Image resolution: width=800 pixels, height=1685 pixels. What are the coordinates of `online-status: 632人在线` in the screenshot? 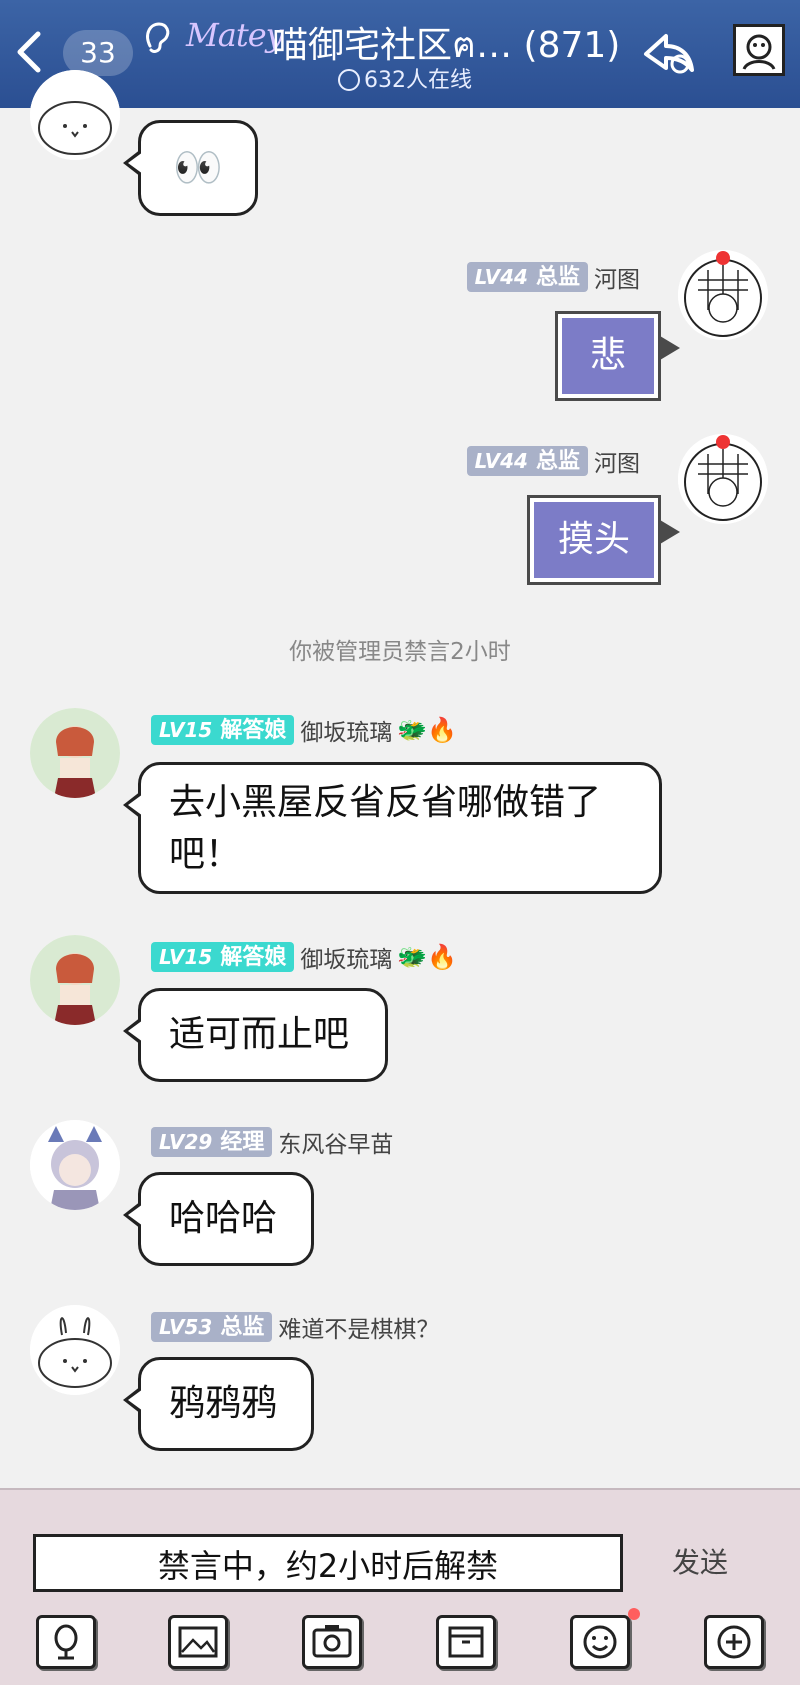 It's located at (405, 78).